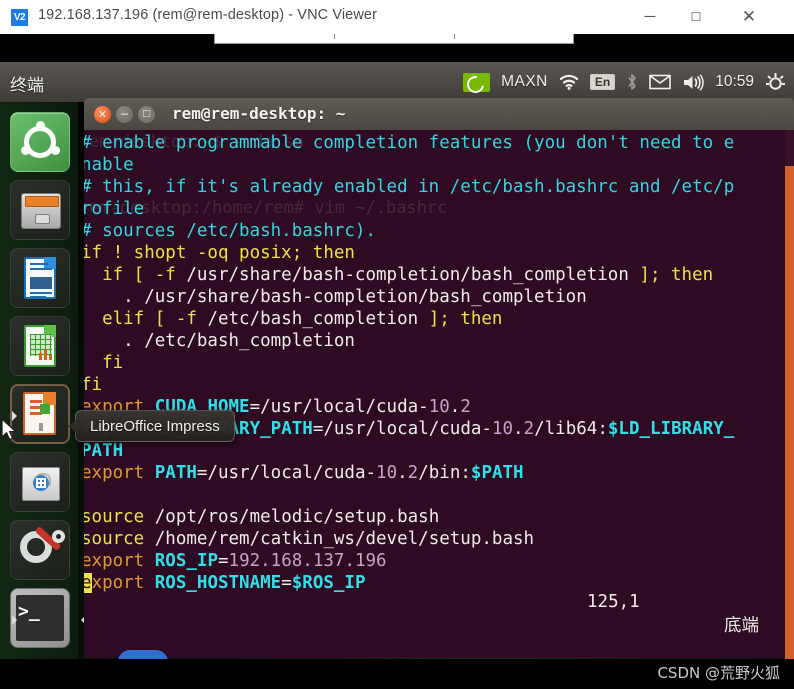 The image size is (794, 689). I want to click on terminal-text-span: fi, so click(93, 385).